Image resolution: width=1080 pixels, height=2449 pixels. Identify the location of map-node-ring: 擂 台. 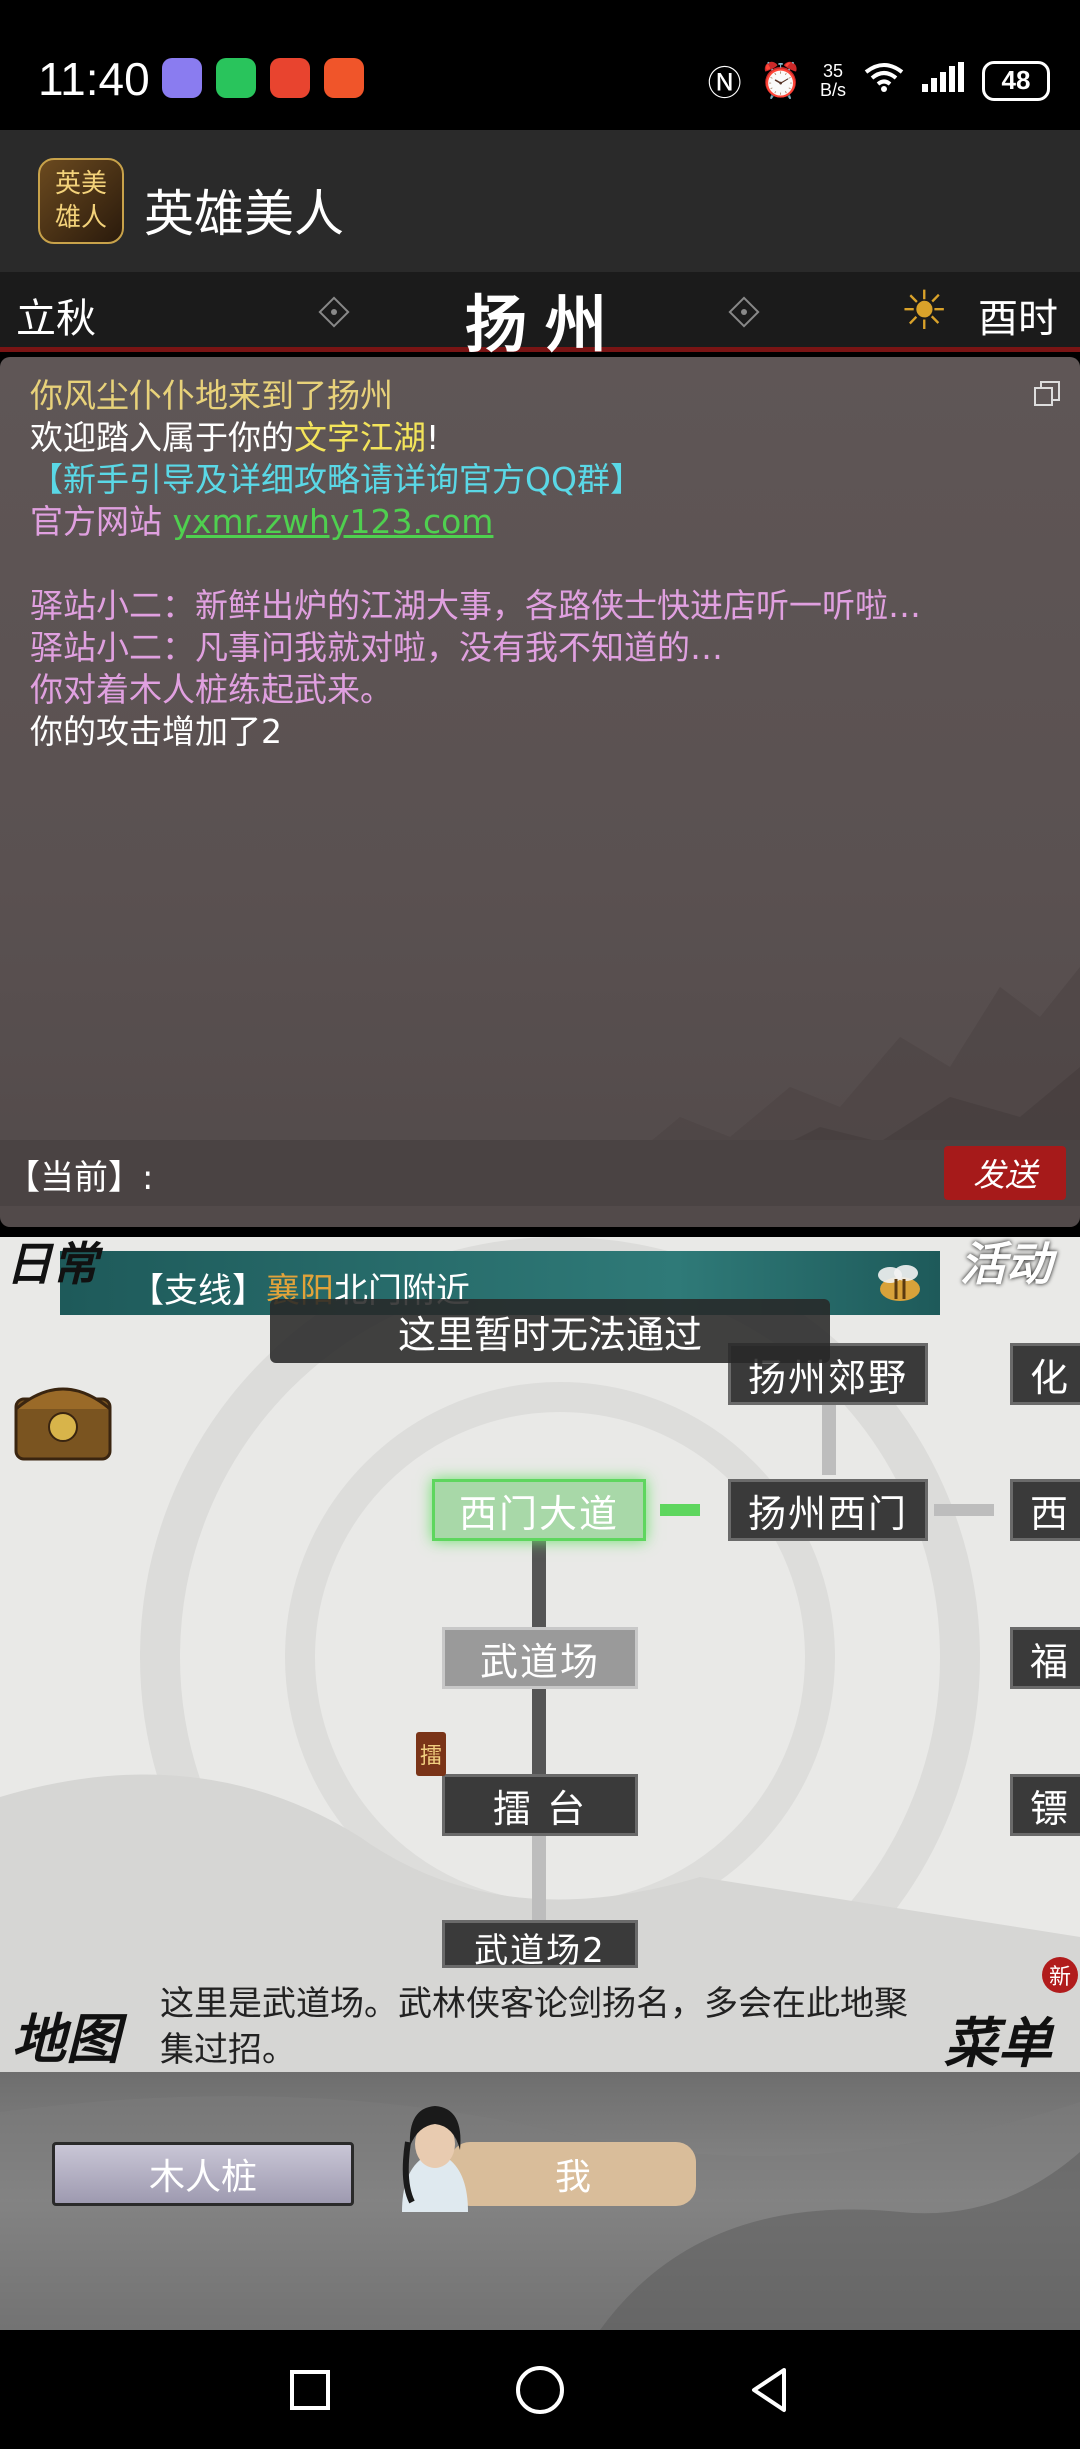
(540, 1805).